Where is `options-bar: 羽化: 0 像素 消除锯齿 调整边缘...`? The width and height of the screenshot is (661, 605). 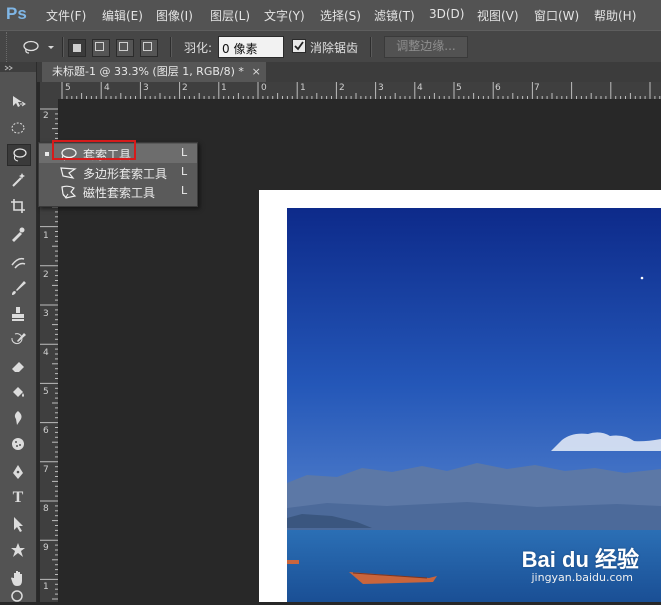 options-bar: 羽化: 0 像素 消除锯齿 调整边缘... is located at coordinates (330, 47).